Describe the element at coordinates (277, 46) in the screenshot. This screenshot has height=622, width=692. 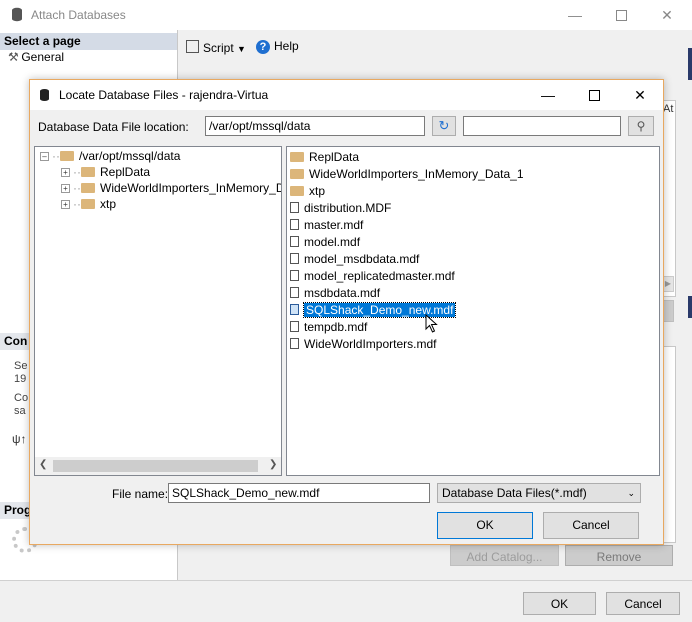
I see `help-button: ? Help` at that location.